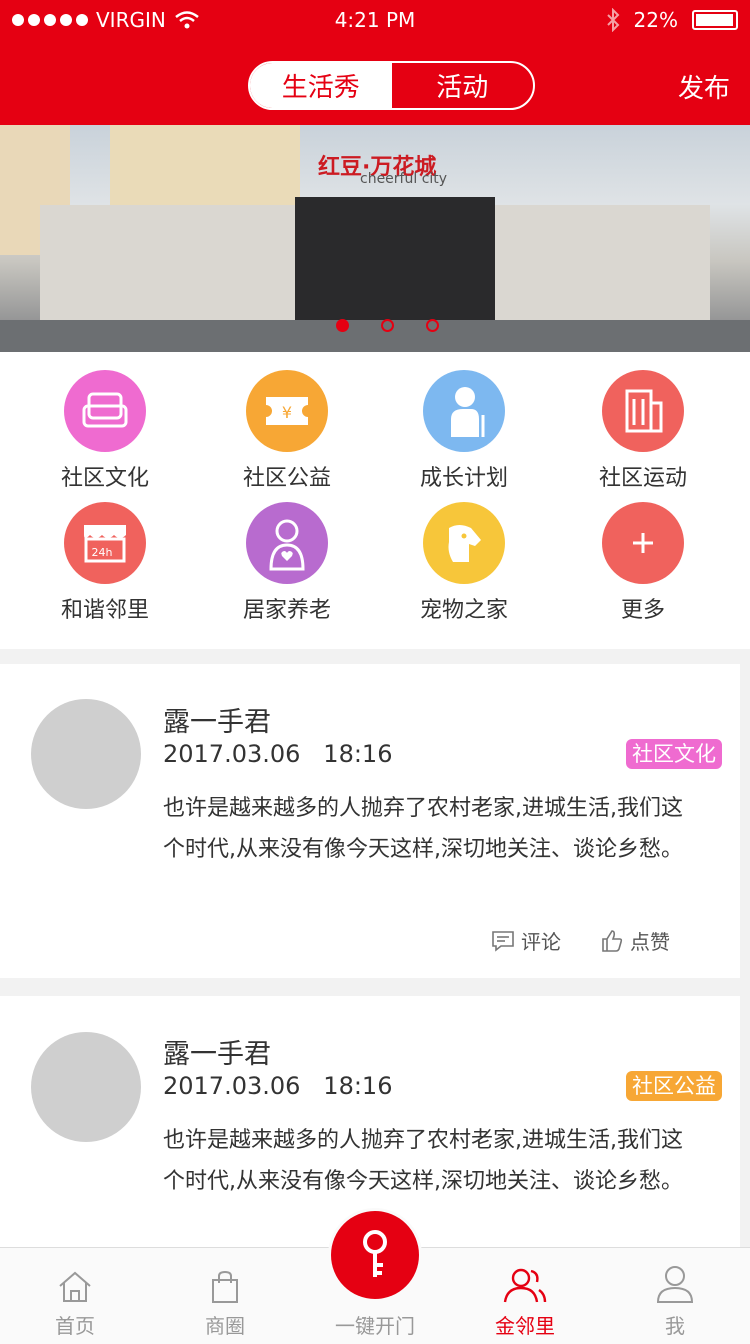  I want to click on caregiver-icon, so click(287, 543).